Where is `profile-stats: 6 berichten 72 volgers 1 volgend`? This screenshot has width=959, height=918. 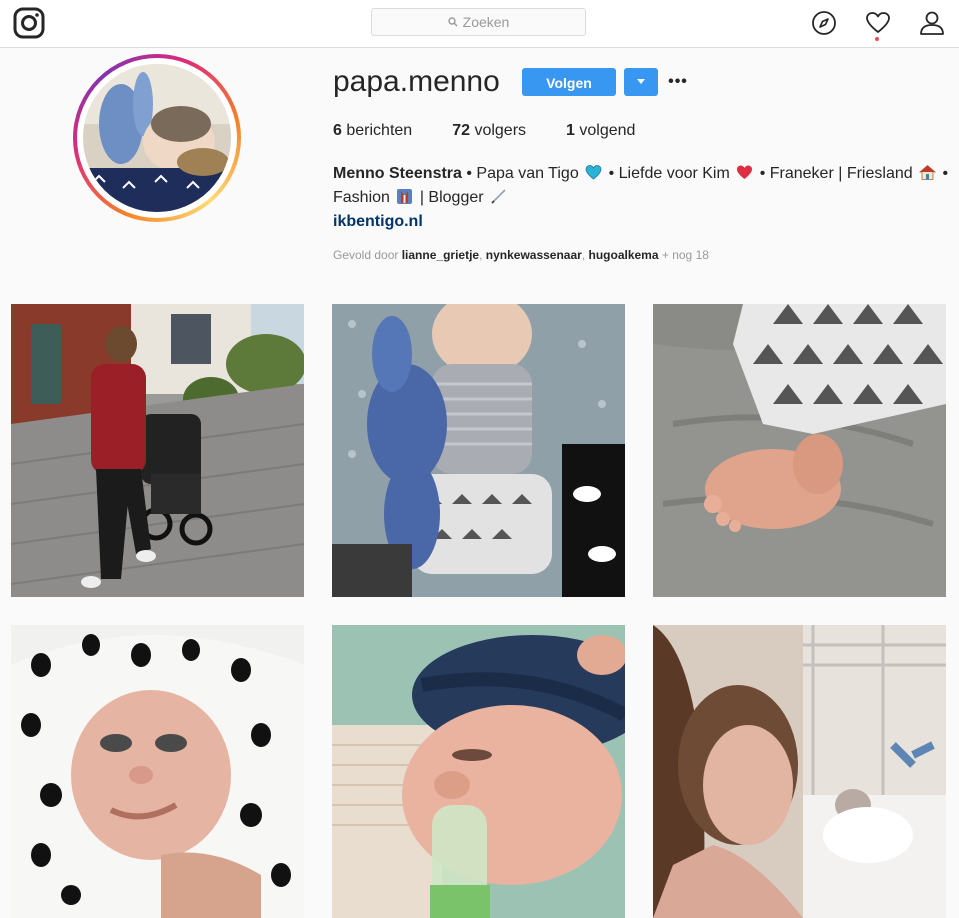
profile-stats: 6 berichten 72 volgers 1 volgend is located at coordinates (504, 131).